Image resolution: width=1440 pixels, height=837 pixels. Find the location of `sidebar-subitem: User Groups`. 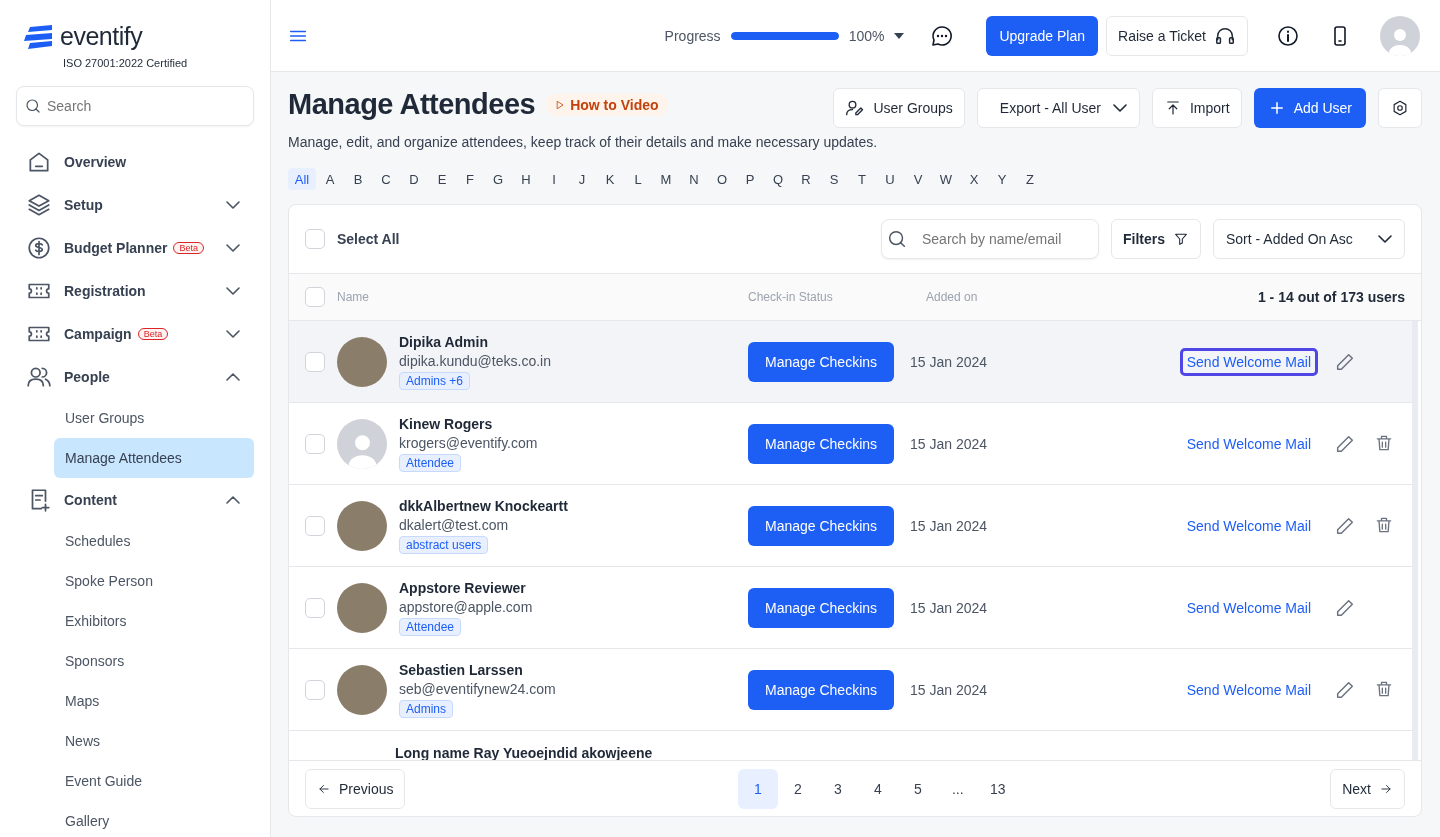

sidebar-subitem: User Groups is located at coordinates (154, 418).